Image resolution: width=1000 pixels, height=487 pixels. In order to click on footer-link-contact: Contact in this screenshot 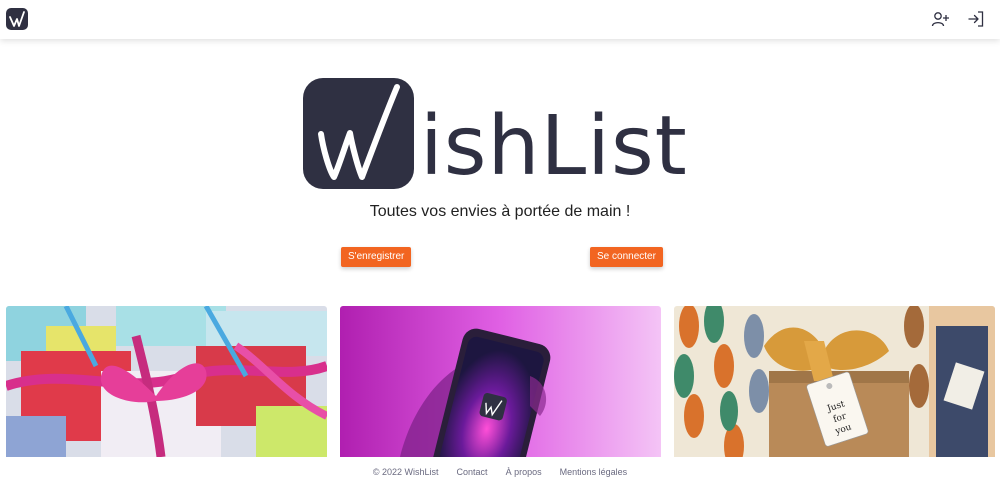, I will do `click(472, 472)`.